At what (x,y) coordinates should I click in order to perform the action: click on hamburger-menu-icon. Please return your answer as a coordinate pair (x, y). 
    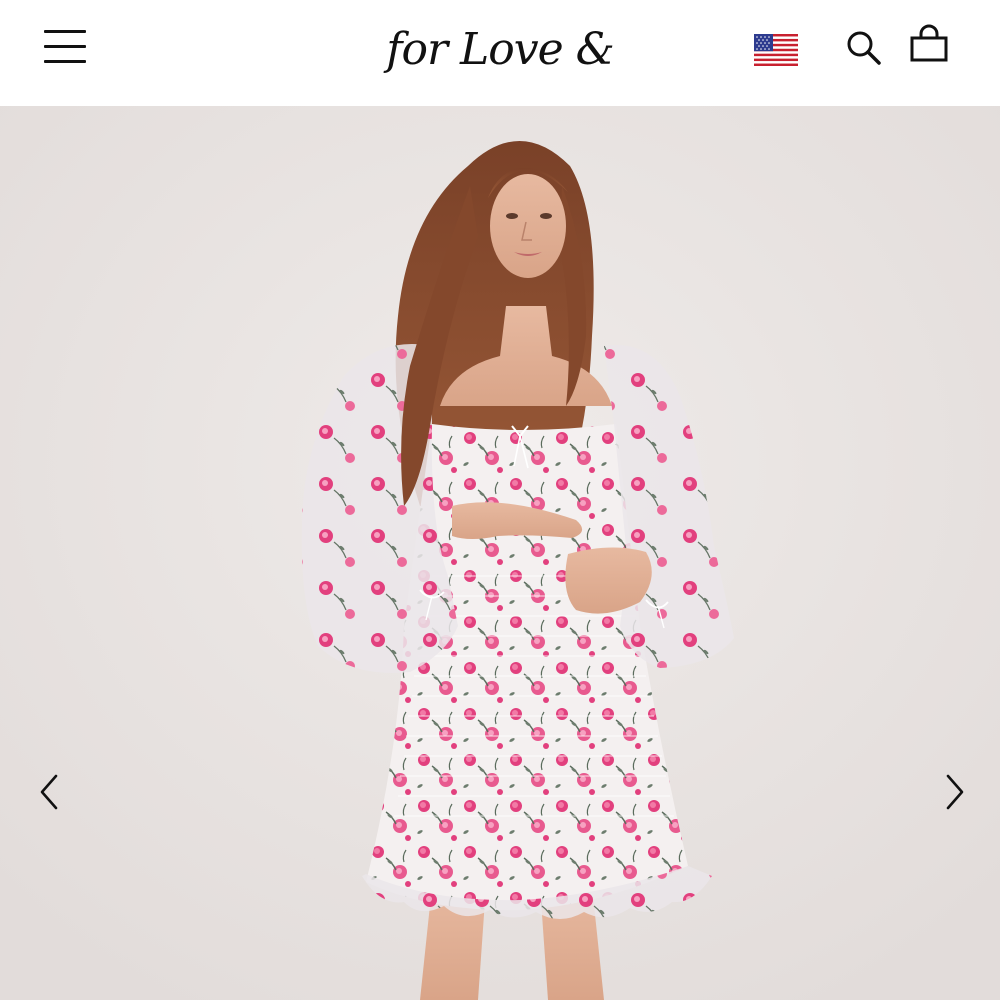
    Looking at the image, I should click on (65, 47).